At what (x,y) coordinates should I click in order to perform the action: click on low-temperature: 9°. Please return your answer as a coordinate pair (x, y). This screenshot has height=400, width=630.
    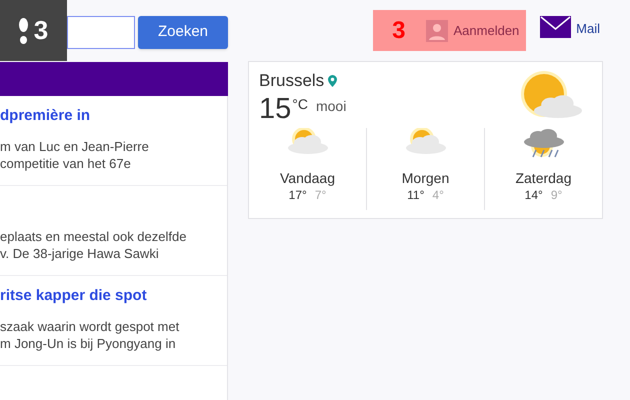
    Looking at the image, I should click on (556, 195).